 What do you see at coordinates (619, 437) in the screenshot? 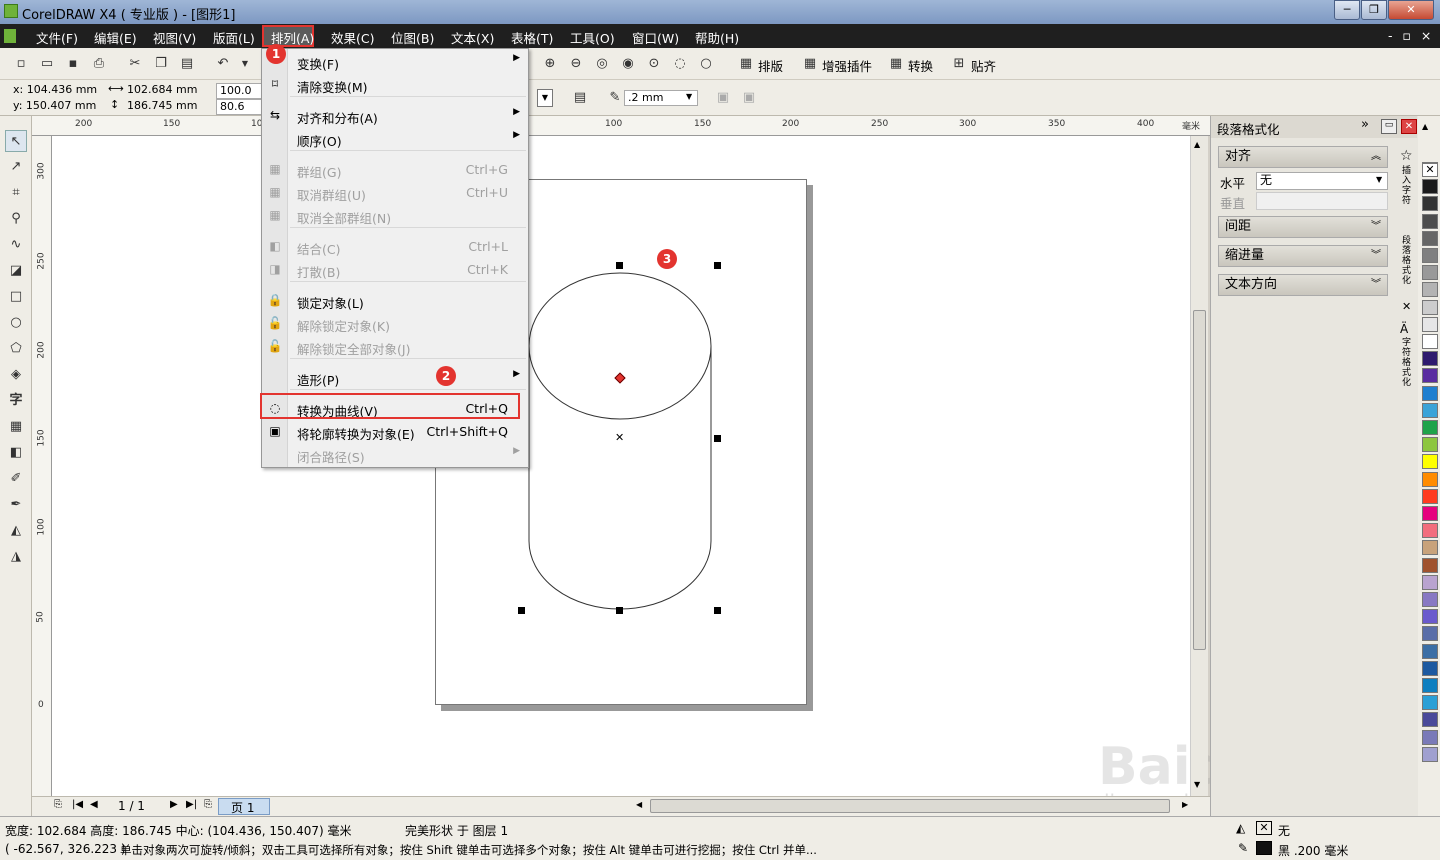
I see `rotation-center-icon: ✕` at bounding box center [619, 437].